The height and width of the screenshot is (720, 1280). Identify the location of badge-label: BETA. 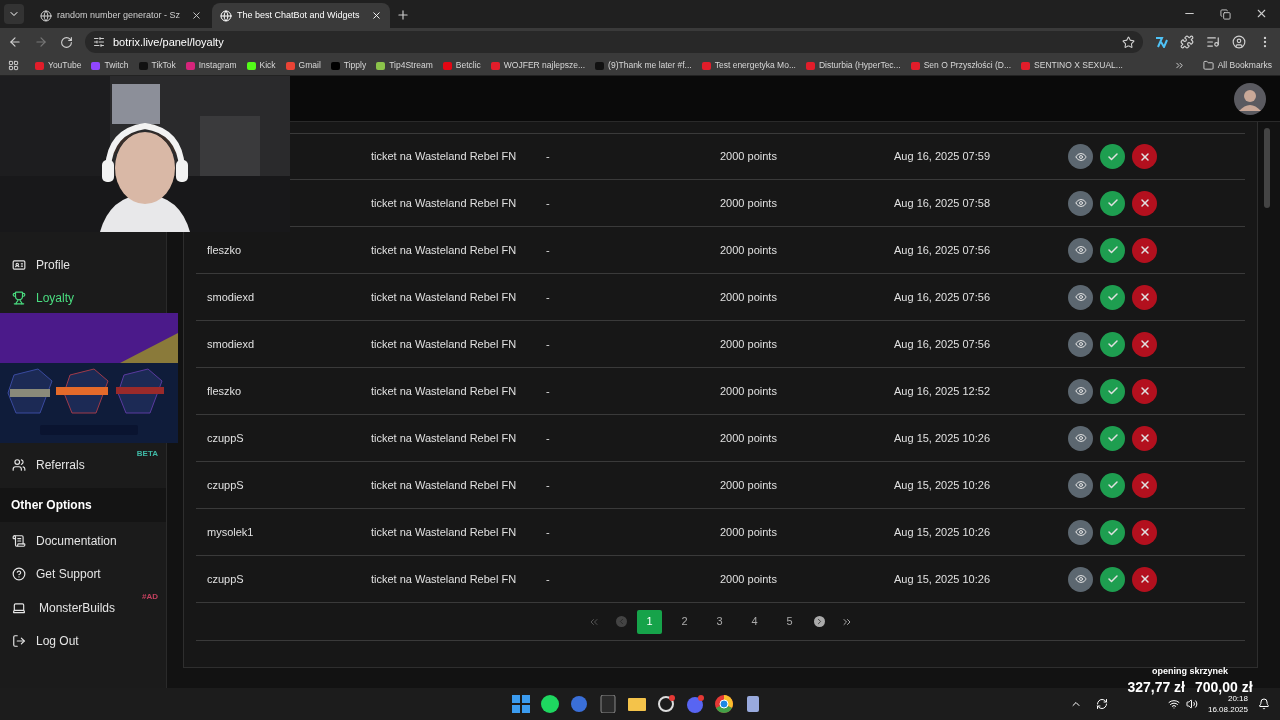
(147, 454).